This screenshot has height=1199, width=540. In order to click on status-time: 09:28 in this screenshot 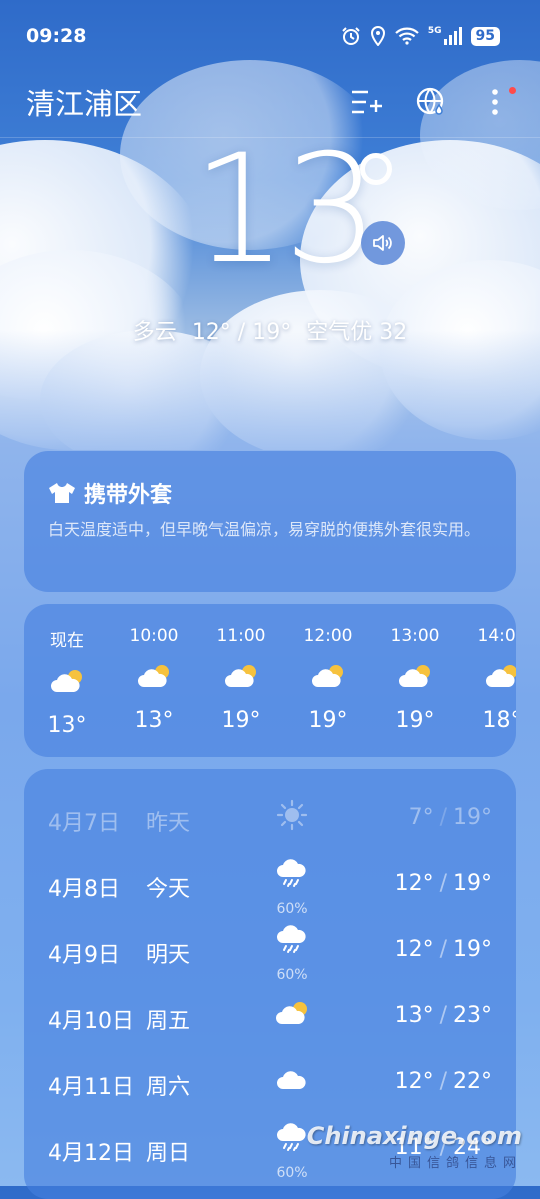, I will do `click(56, 36)`.